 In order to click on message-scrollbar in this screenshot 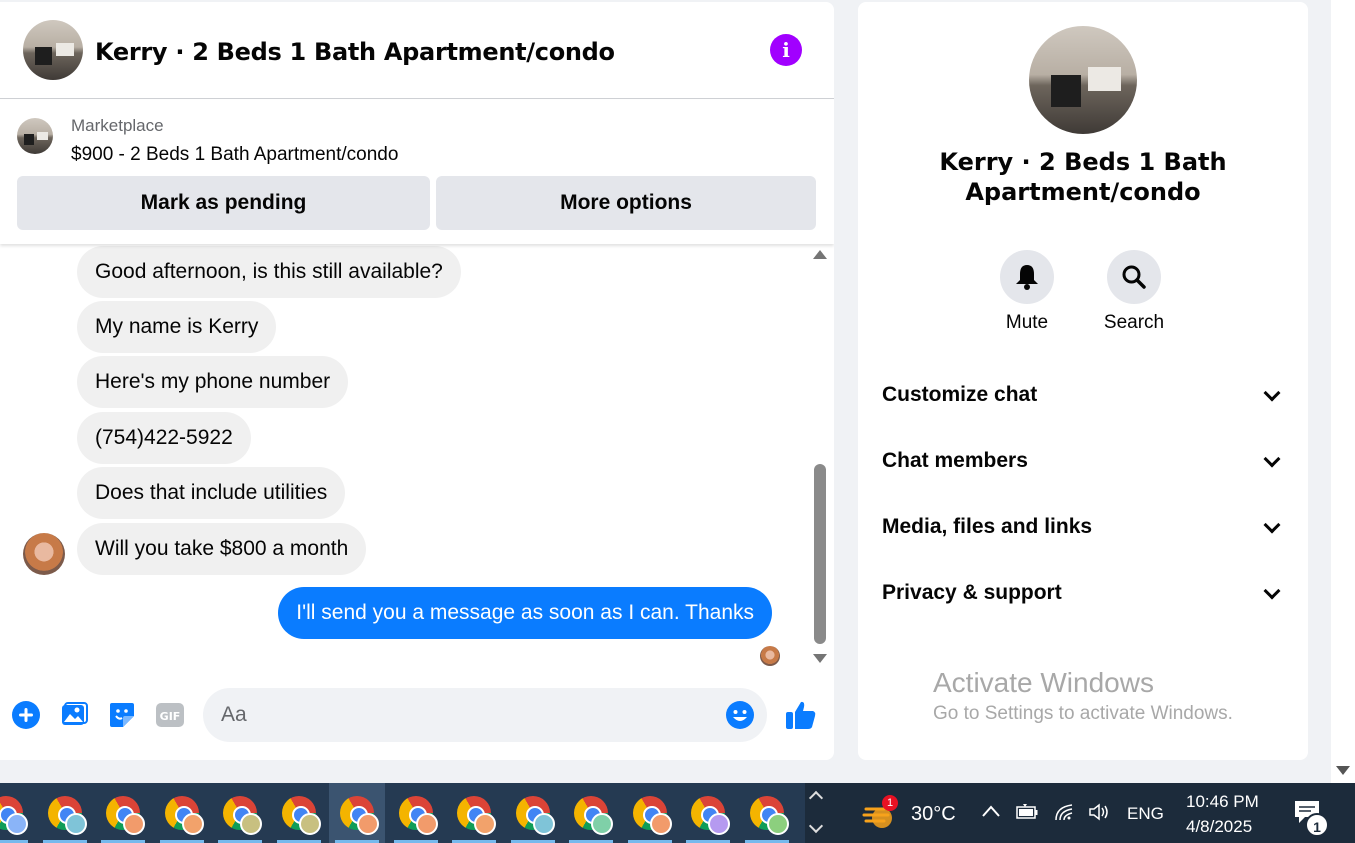, I will do `click(821, 458)`.